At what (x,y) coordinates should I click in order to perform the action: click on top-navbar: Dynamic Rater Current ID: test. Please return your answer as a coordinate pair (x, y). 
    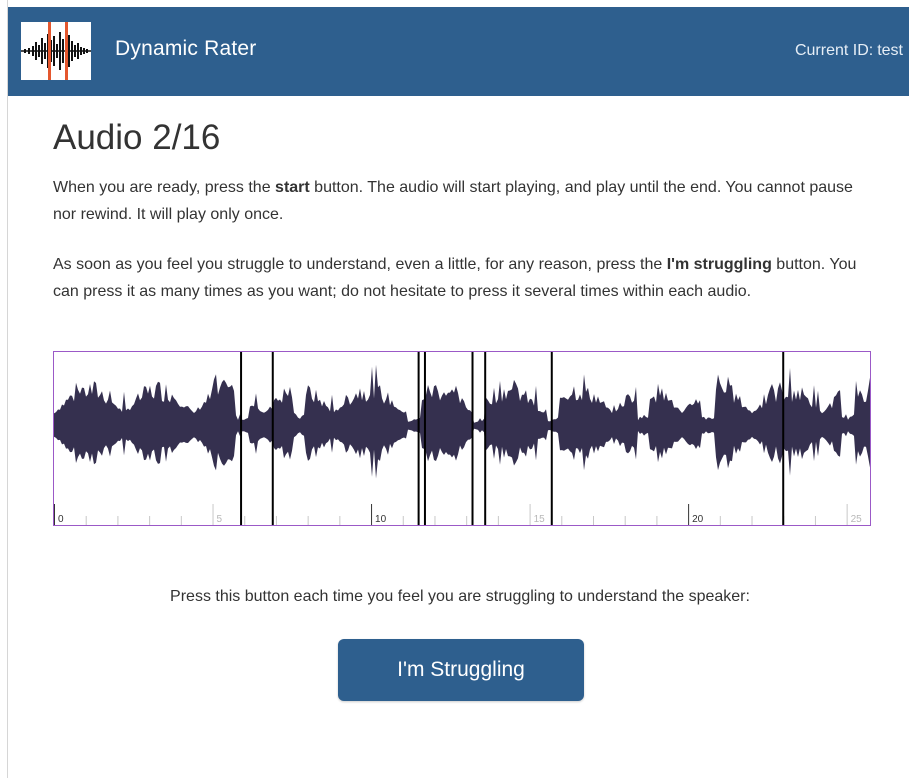
    Looking at the image, I should click on (458, 51).